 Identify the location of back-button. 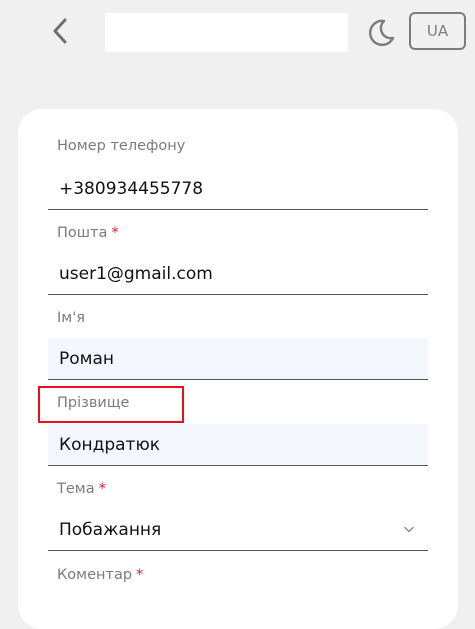
(60, 31).